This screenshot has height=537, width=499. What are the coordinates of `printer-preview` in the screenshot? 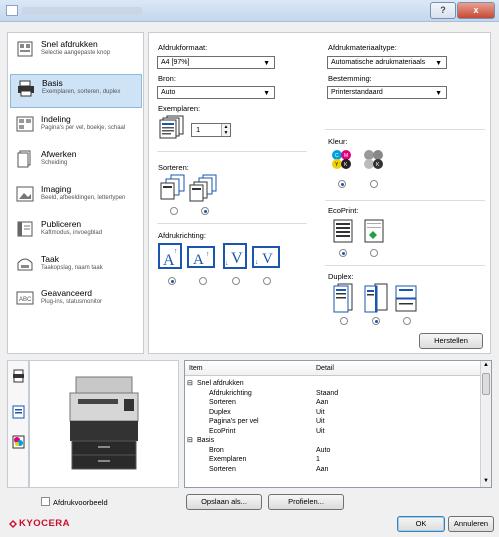 It's located at (104, 424).